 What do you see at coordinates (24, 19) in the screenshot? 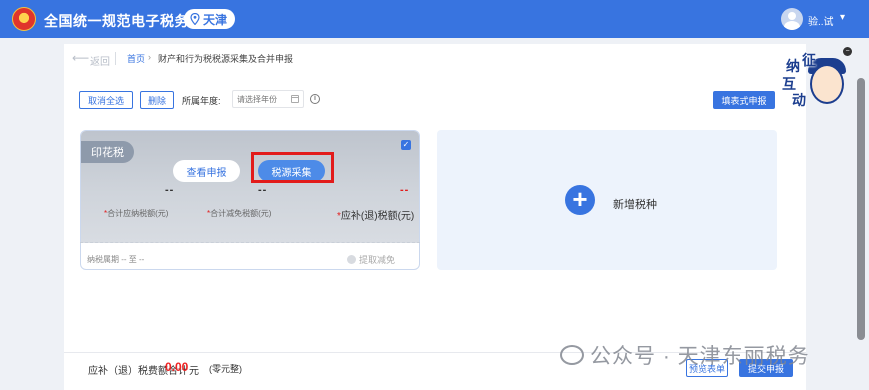
I see `tax-emblem-icon` at bounding box center [24, 19].